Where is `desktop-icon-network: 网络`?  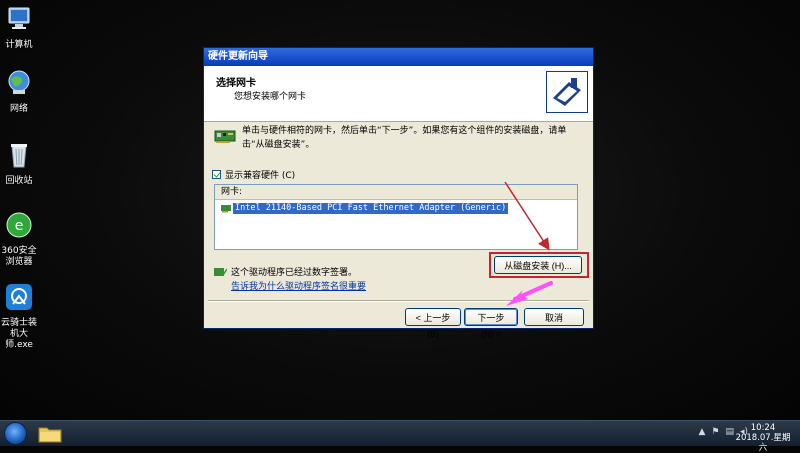 desktop-icon-network: 网络 is located at coordinates (19, 91).